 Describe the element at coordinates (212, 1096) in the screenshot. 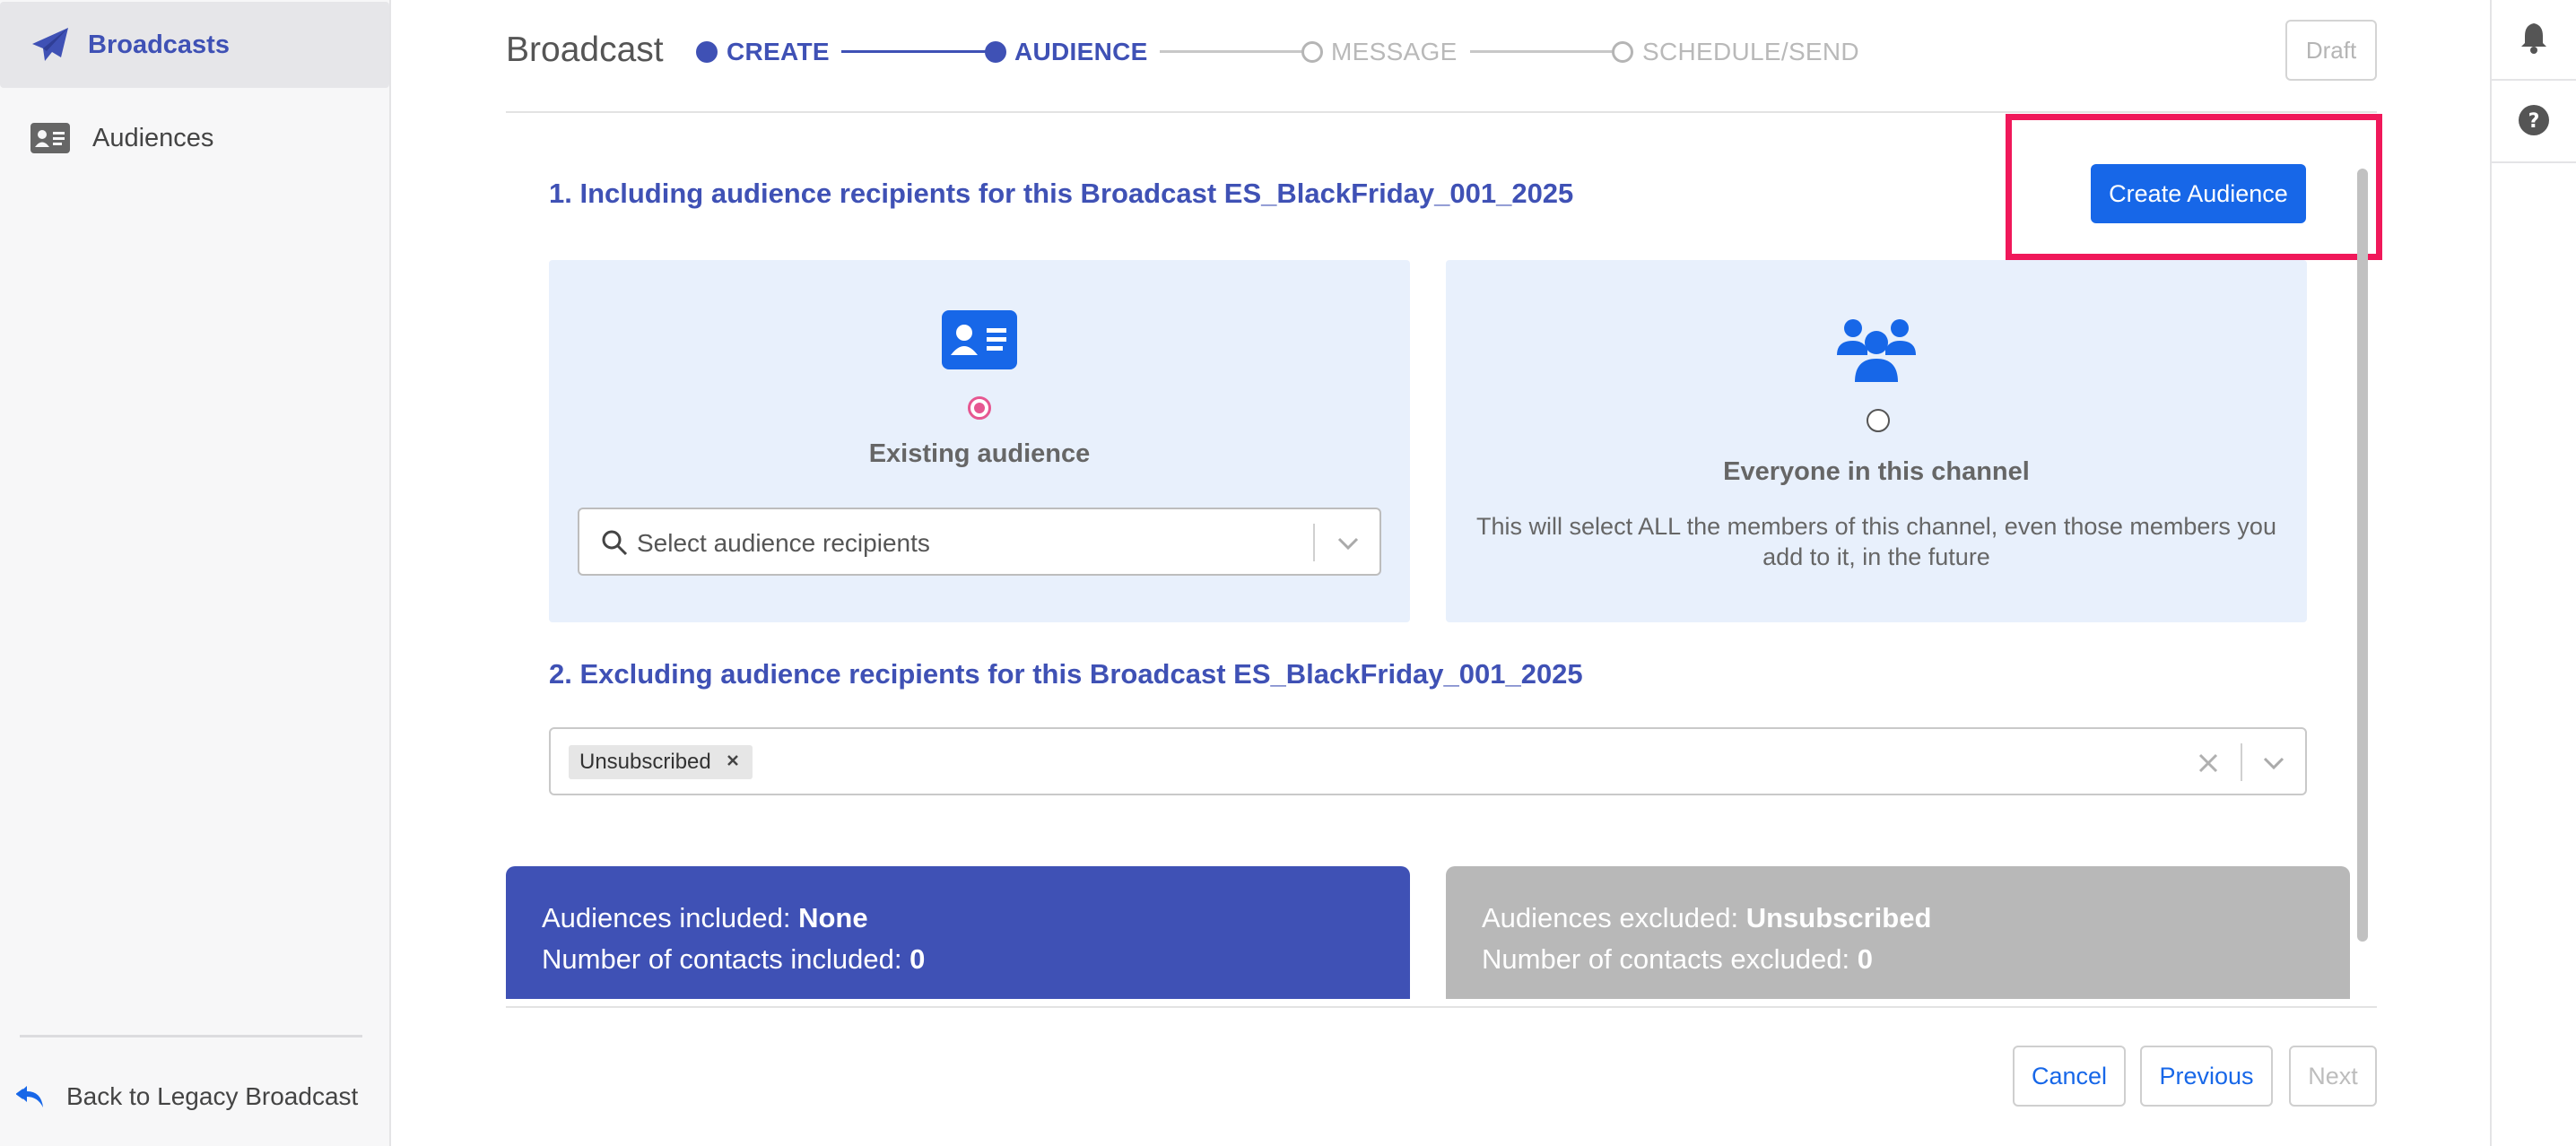

I see `back-link-label: Back to Legacy Broadcast` at that location.